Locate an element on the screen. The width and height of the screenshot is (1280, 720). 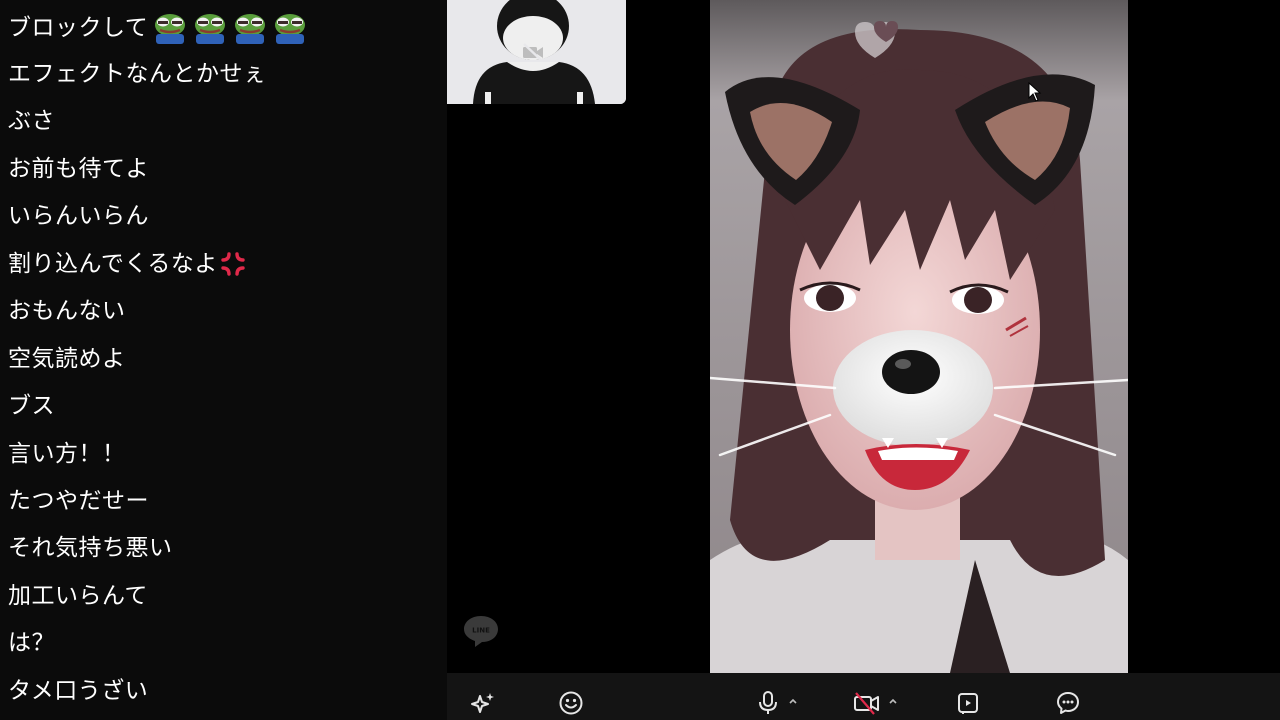
chat-message-text: タメ口うざい is located at coordinates (78, 691).